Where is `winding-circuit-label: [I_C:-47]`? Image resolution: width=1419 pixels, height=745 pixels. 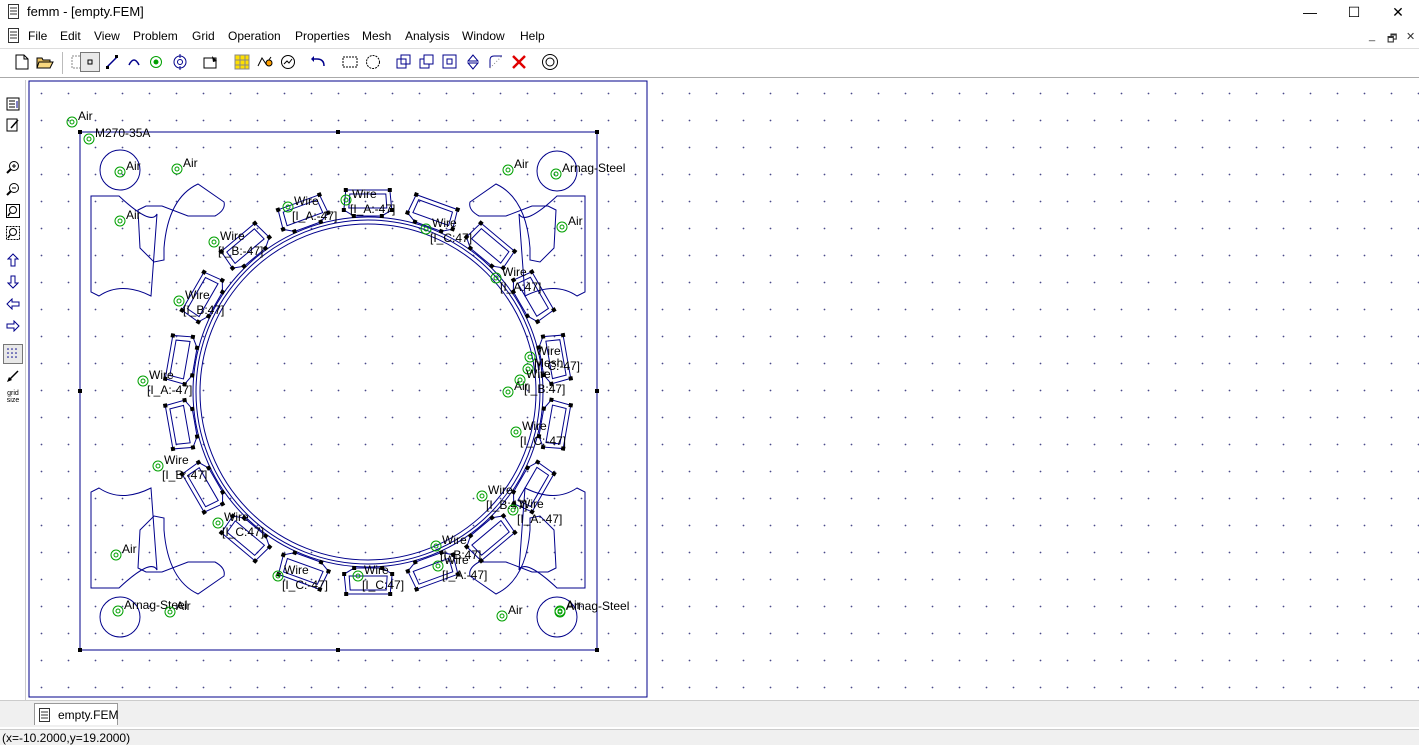
winding-circuit-label: [I_C:-47] is located at coordinates (305, 585).